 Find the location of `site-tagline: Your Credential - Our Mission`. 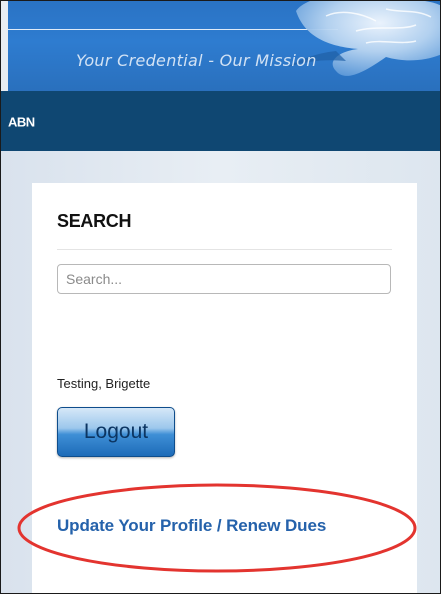

site-tagline: Your Credential - Our Mission is located at coordinates (196, 60).